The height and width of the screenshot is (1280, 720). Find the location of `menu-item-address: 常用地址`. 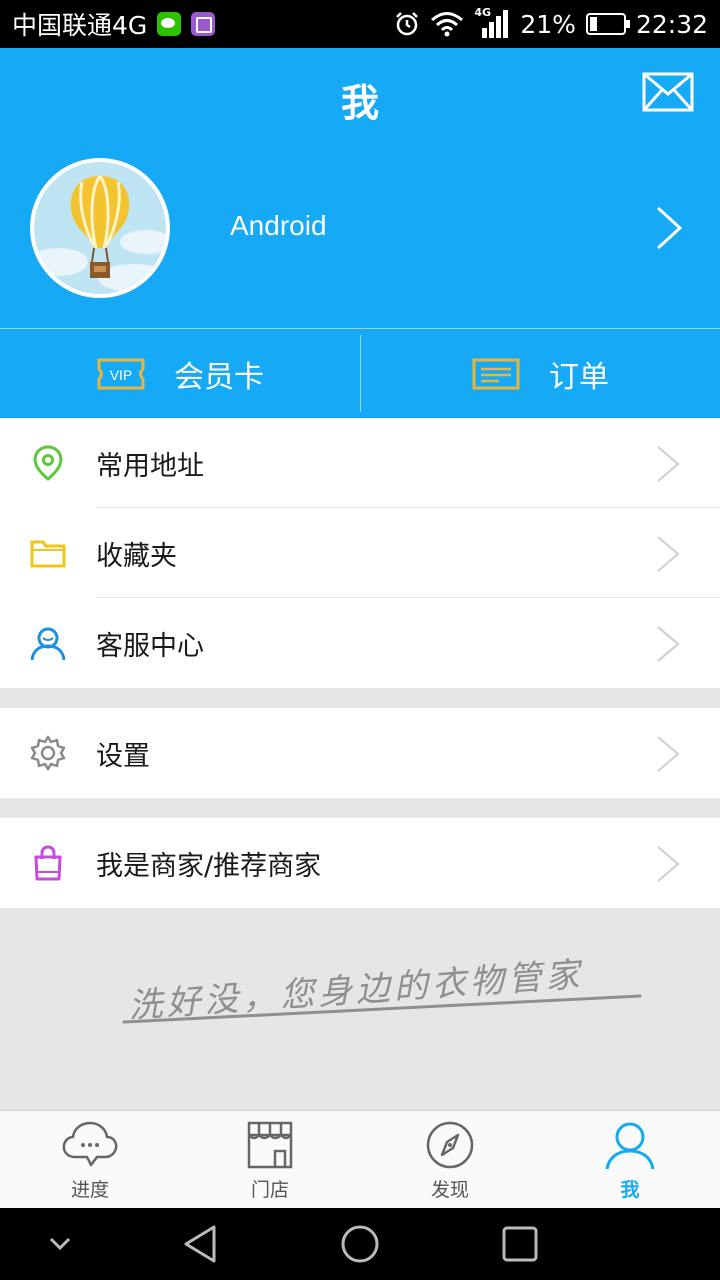

menu-item-address: 常用地址 is located at coordinates (360, 463).